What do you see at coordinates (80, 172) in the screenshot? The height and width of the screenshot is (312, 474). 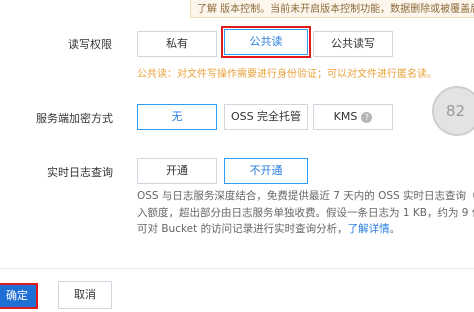 I see `realtime-log-label: 实时日志查询` at bounding box center [80, 172].